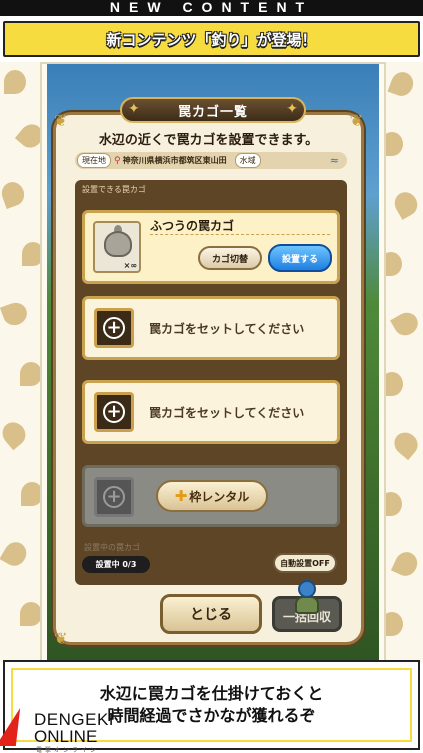 The width and height of the screenshot is (423, 753). What do you see at coordinates (208, 140) in the screenshot?
I see `dialog-description: 水辺の近くで罠カゴを設置できます。` at bounding box center [208, 140].